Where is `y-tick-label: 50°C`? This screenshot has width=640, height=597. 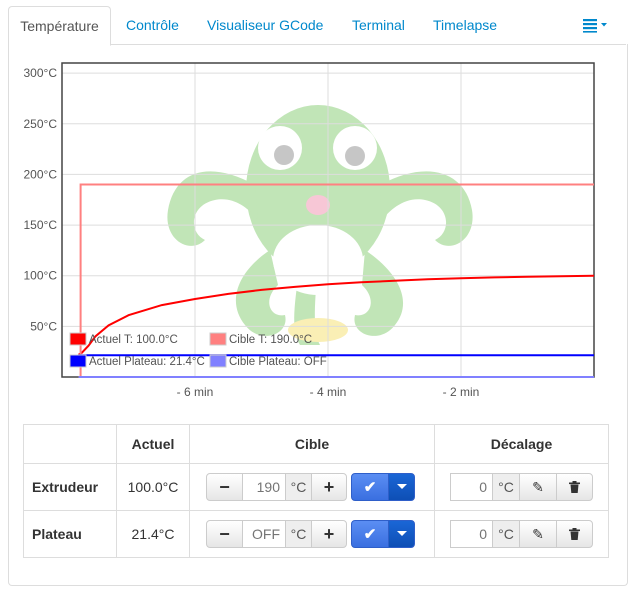 y-tick-label: 50°C is located at coordinates (43, 326).